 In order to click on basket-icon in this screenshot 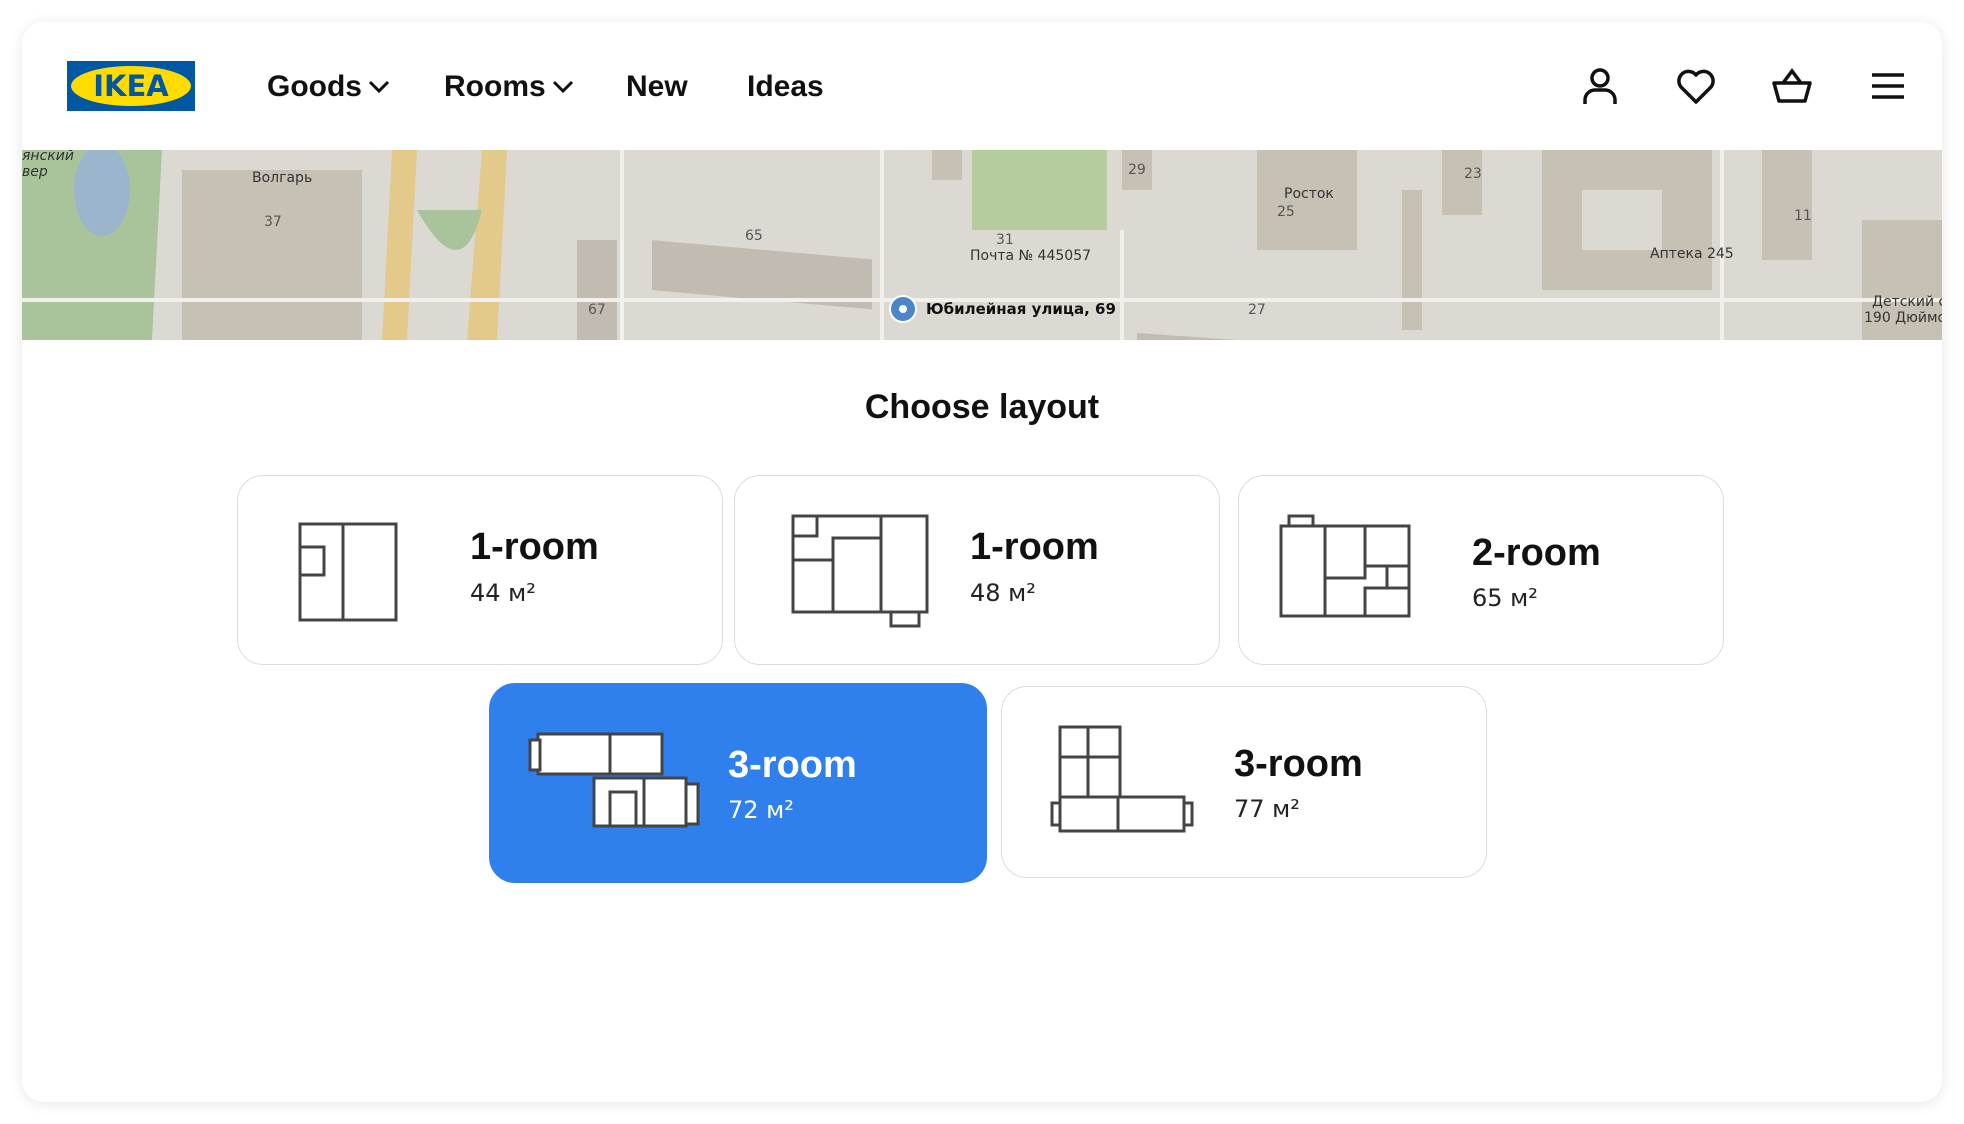, I will do `click(1792, 88)`.